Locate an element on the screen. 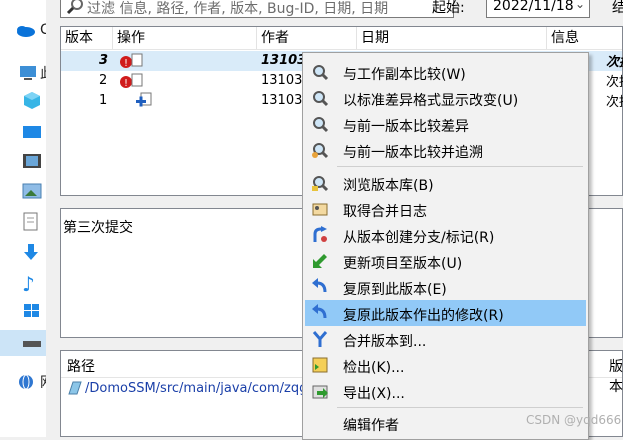 Image resolution: width=623 pixels, height=440 pixels. drive-icon is located at coordinates (33, 346).